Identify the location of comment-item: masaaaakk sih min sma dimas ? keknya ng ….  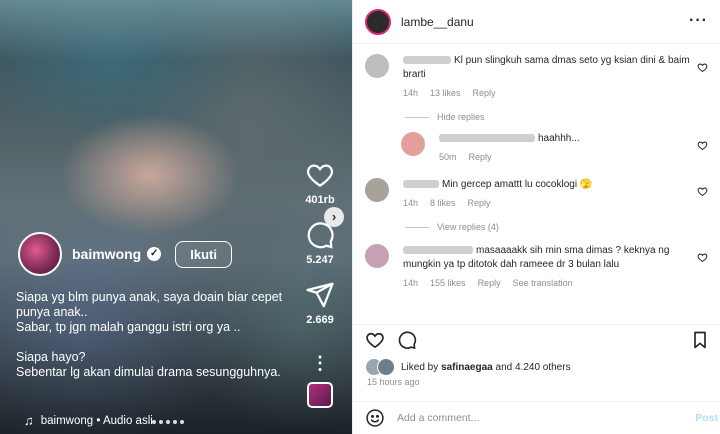
(536, 267).